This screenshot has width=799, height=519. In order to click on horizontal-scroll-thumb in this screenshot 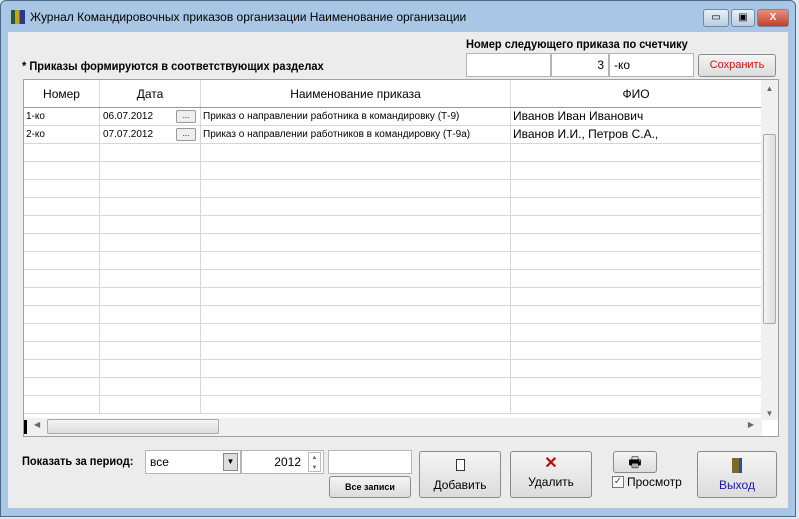, I will do `click(133, 426)`.